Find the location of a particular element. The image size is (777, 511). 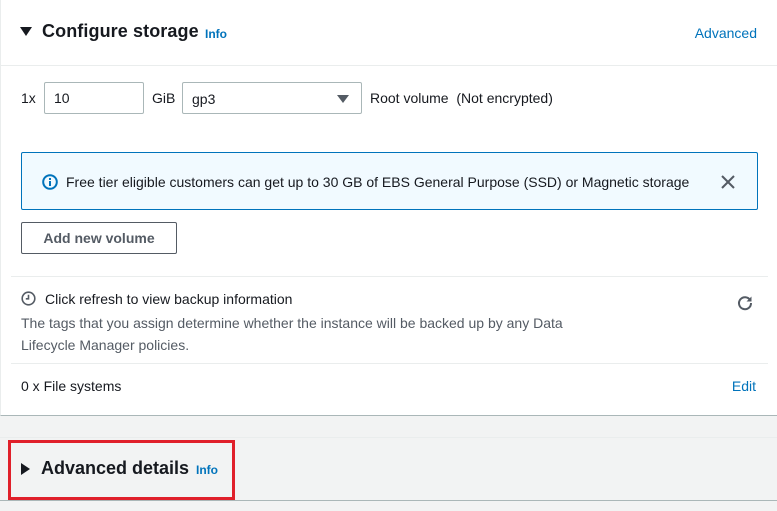

info-link: Info is located at coordinates (216, 34).